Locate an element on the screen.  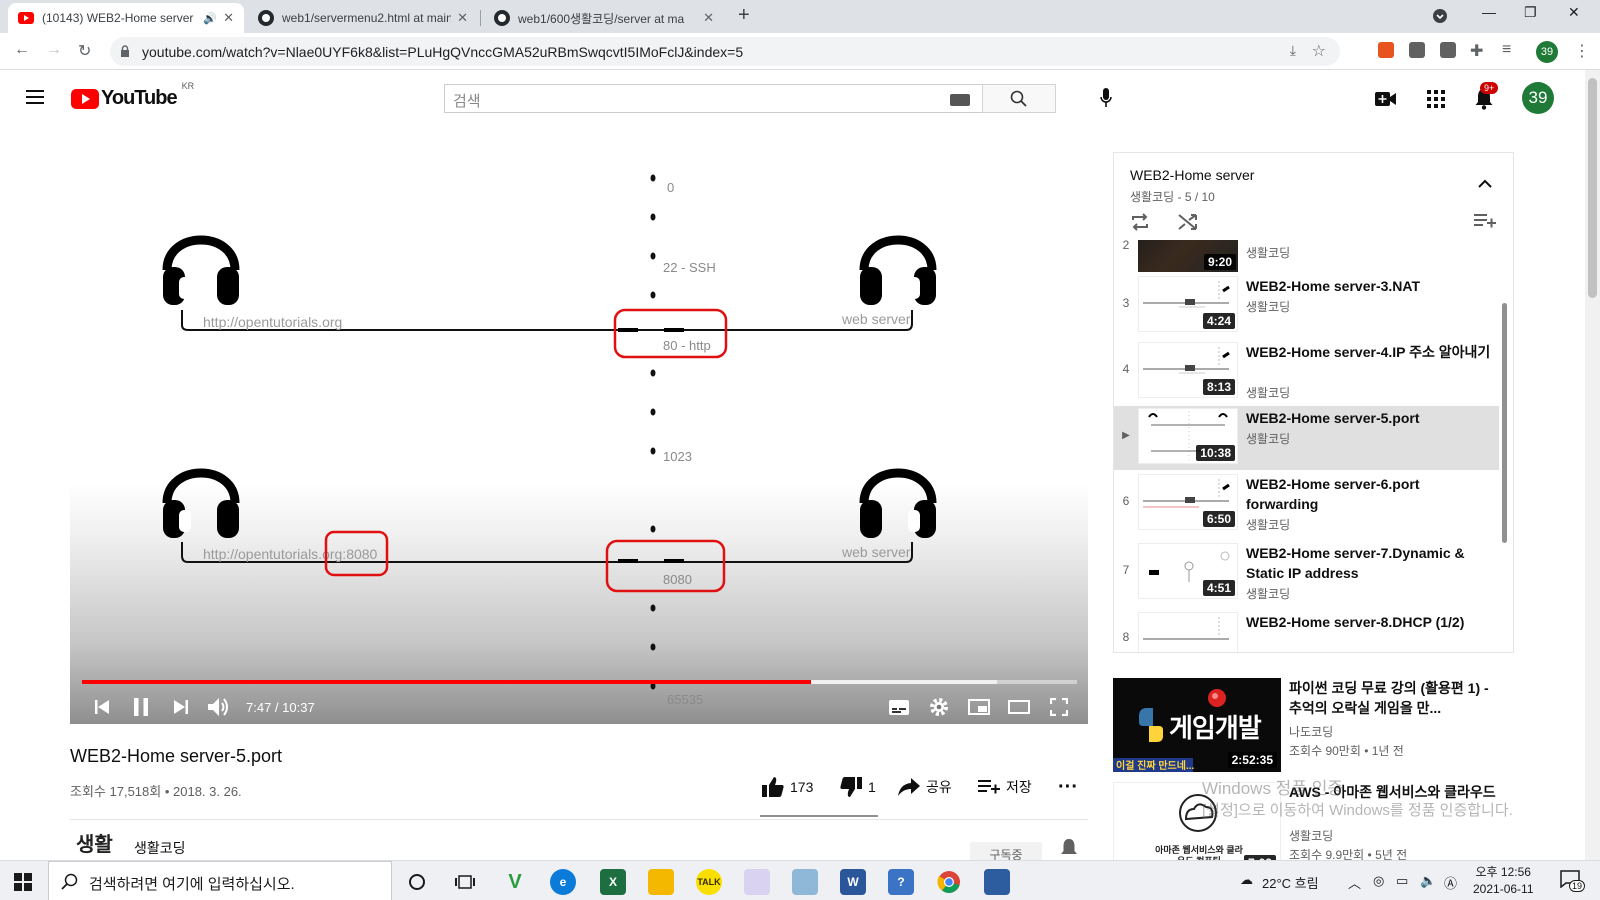
keyboard-icon is located at coordinates (960, 100).